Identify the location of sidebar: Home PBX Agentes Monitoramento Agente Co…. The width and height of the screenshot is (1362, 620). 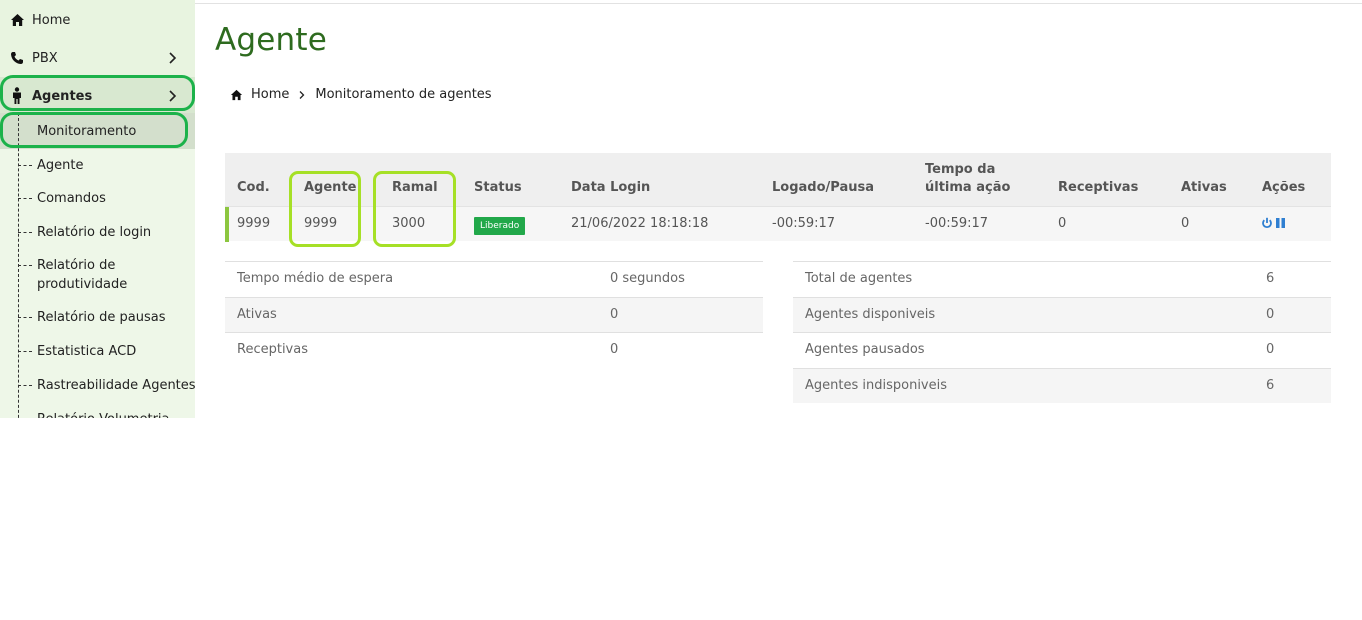
(97, 209).